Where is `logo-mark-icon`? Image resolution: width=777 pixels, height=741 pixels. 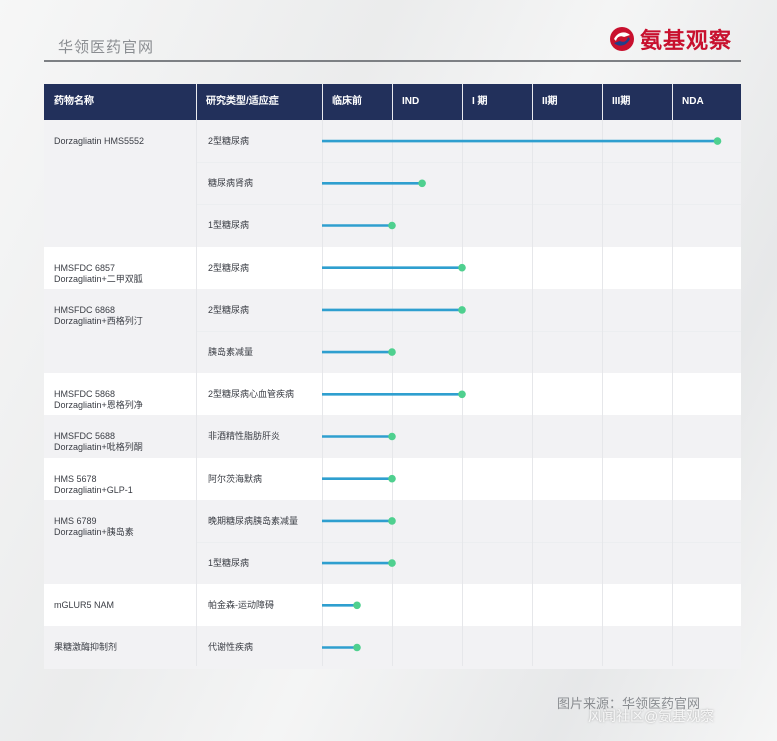 logo-mark-icon is located at coordinates (622, 39).